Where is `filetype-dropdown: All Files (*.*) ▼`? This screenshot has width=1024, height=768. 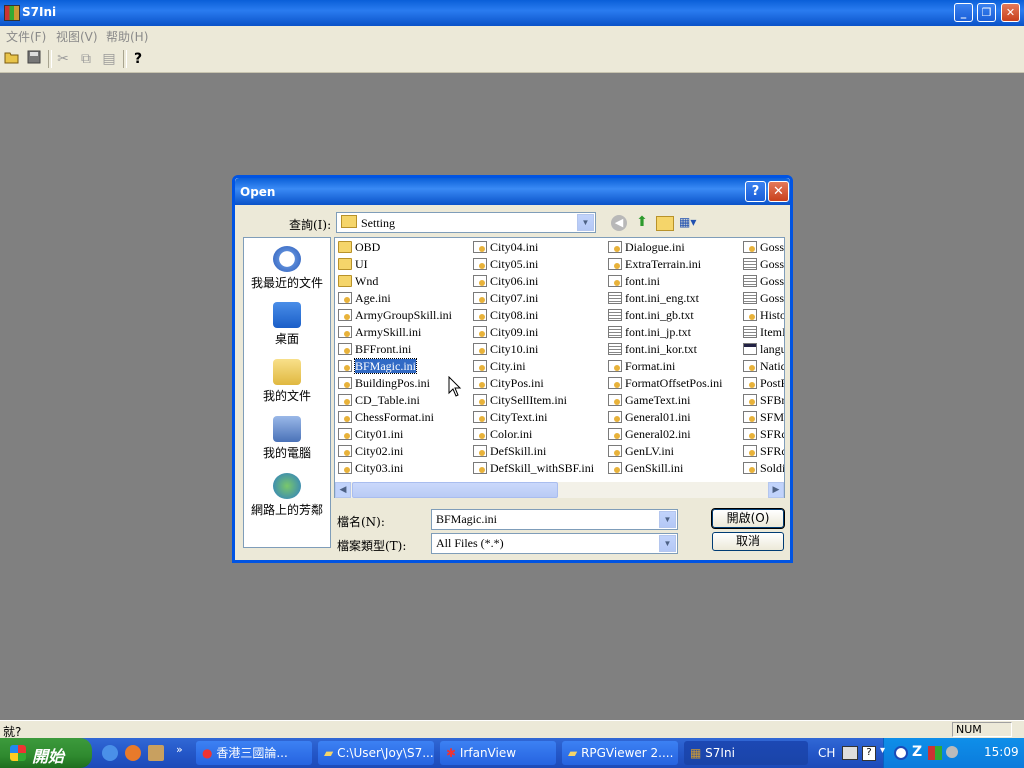
filetype-dropdown: All Files (*.*) ▼ is located at coordinates (554, 543).